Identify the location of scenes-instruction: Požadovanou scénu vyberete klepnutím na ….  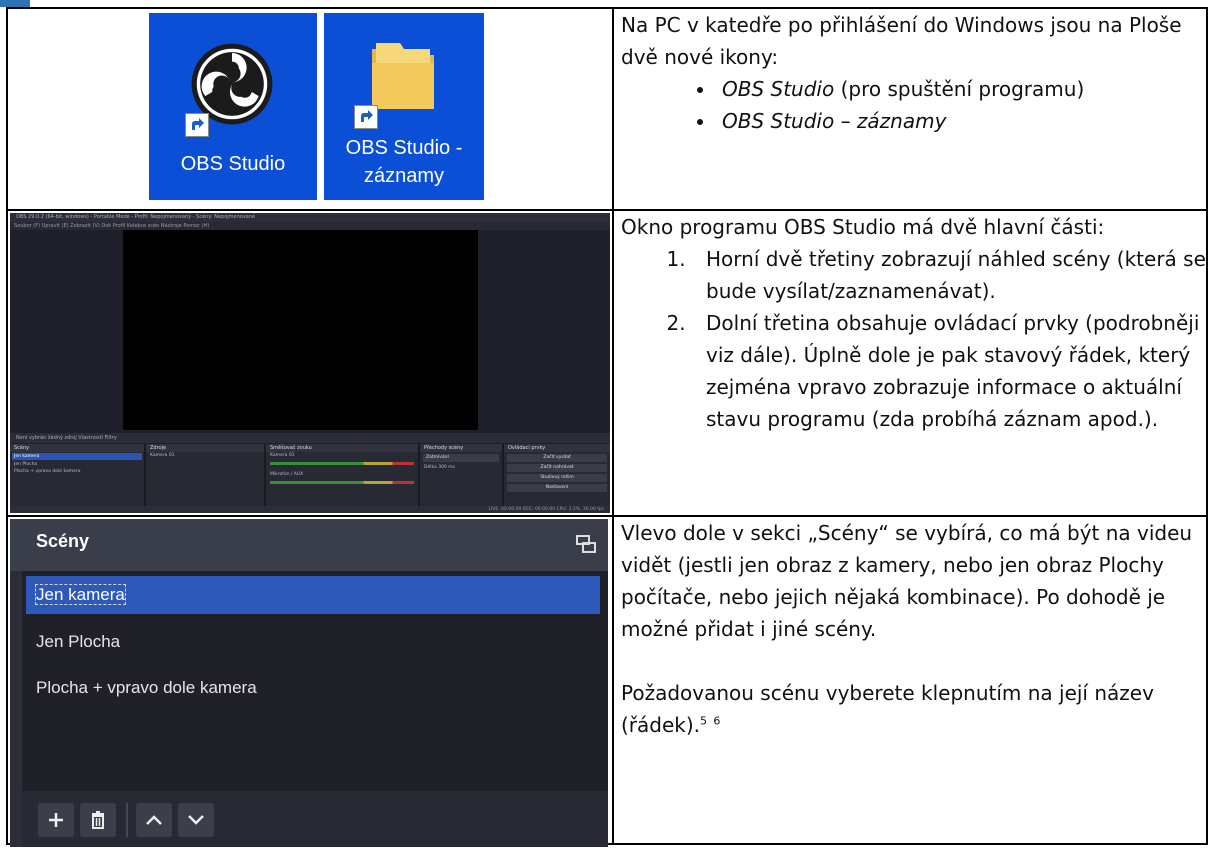
(887, 709).